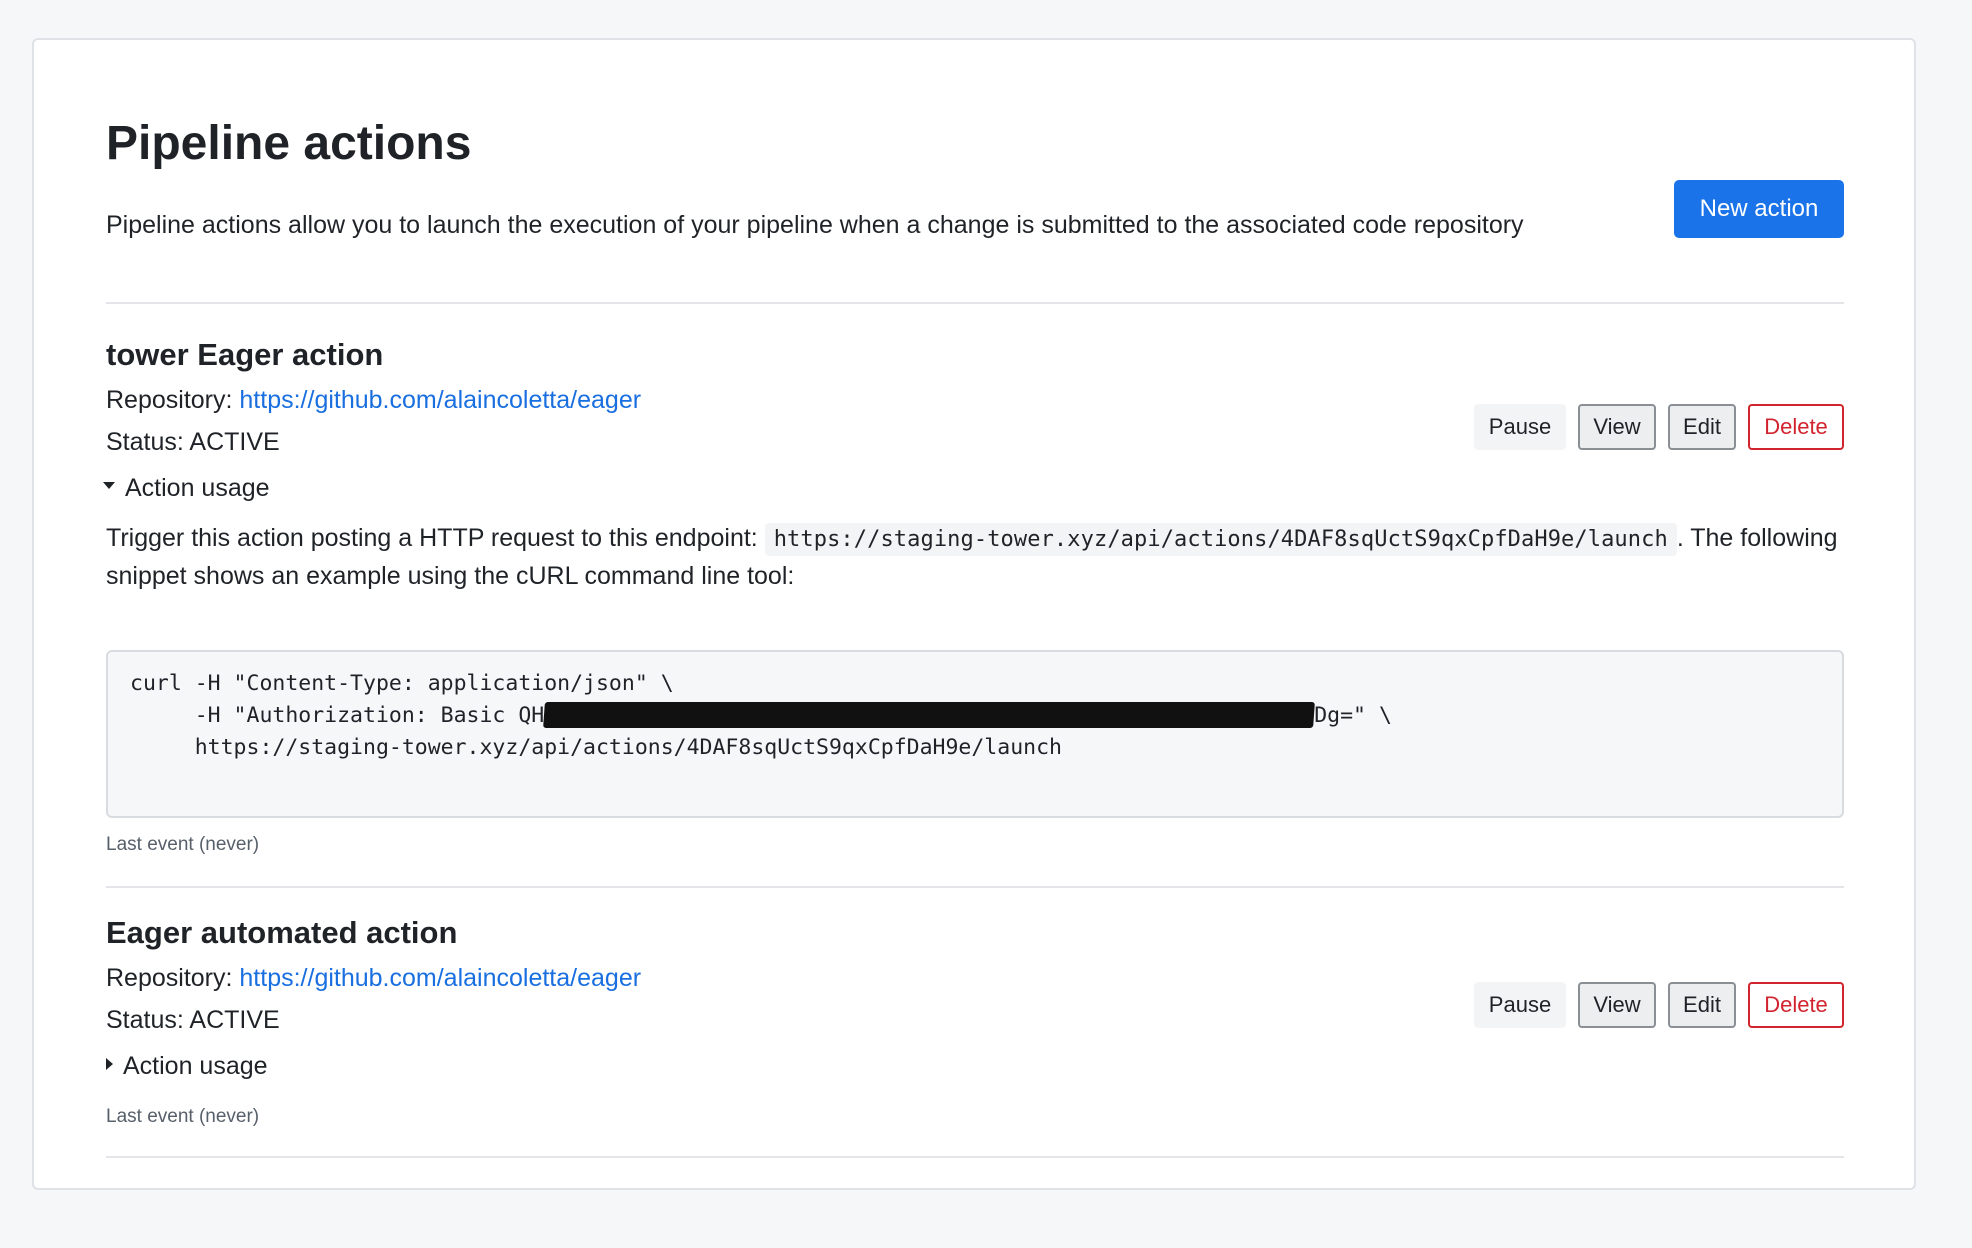 This screenshot has height=1248, width=1972. I want to click on action-title: tower Eager action, so click(245, 354).